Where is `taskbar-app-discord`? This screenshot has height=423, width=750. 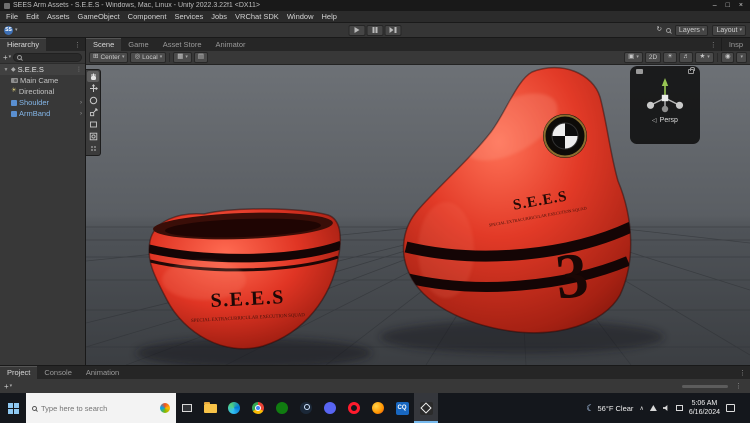
taskbar-app-discord is located at coordinates (330, 408).